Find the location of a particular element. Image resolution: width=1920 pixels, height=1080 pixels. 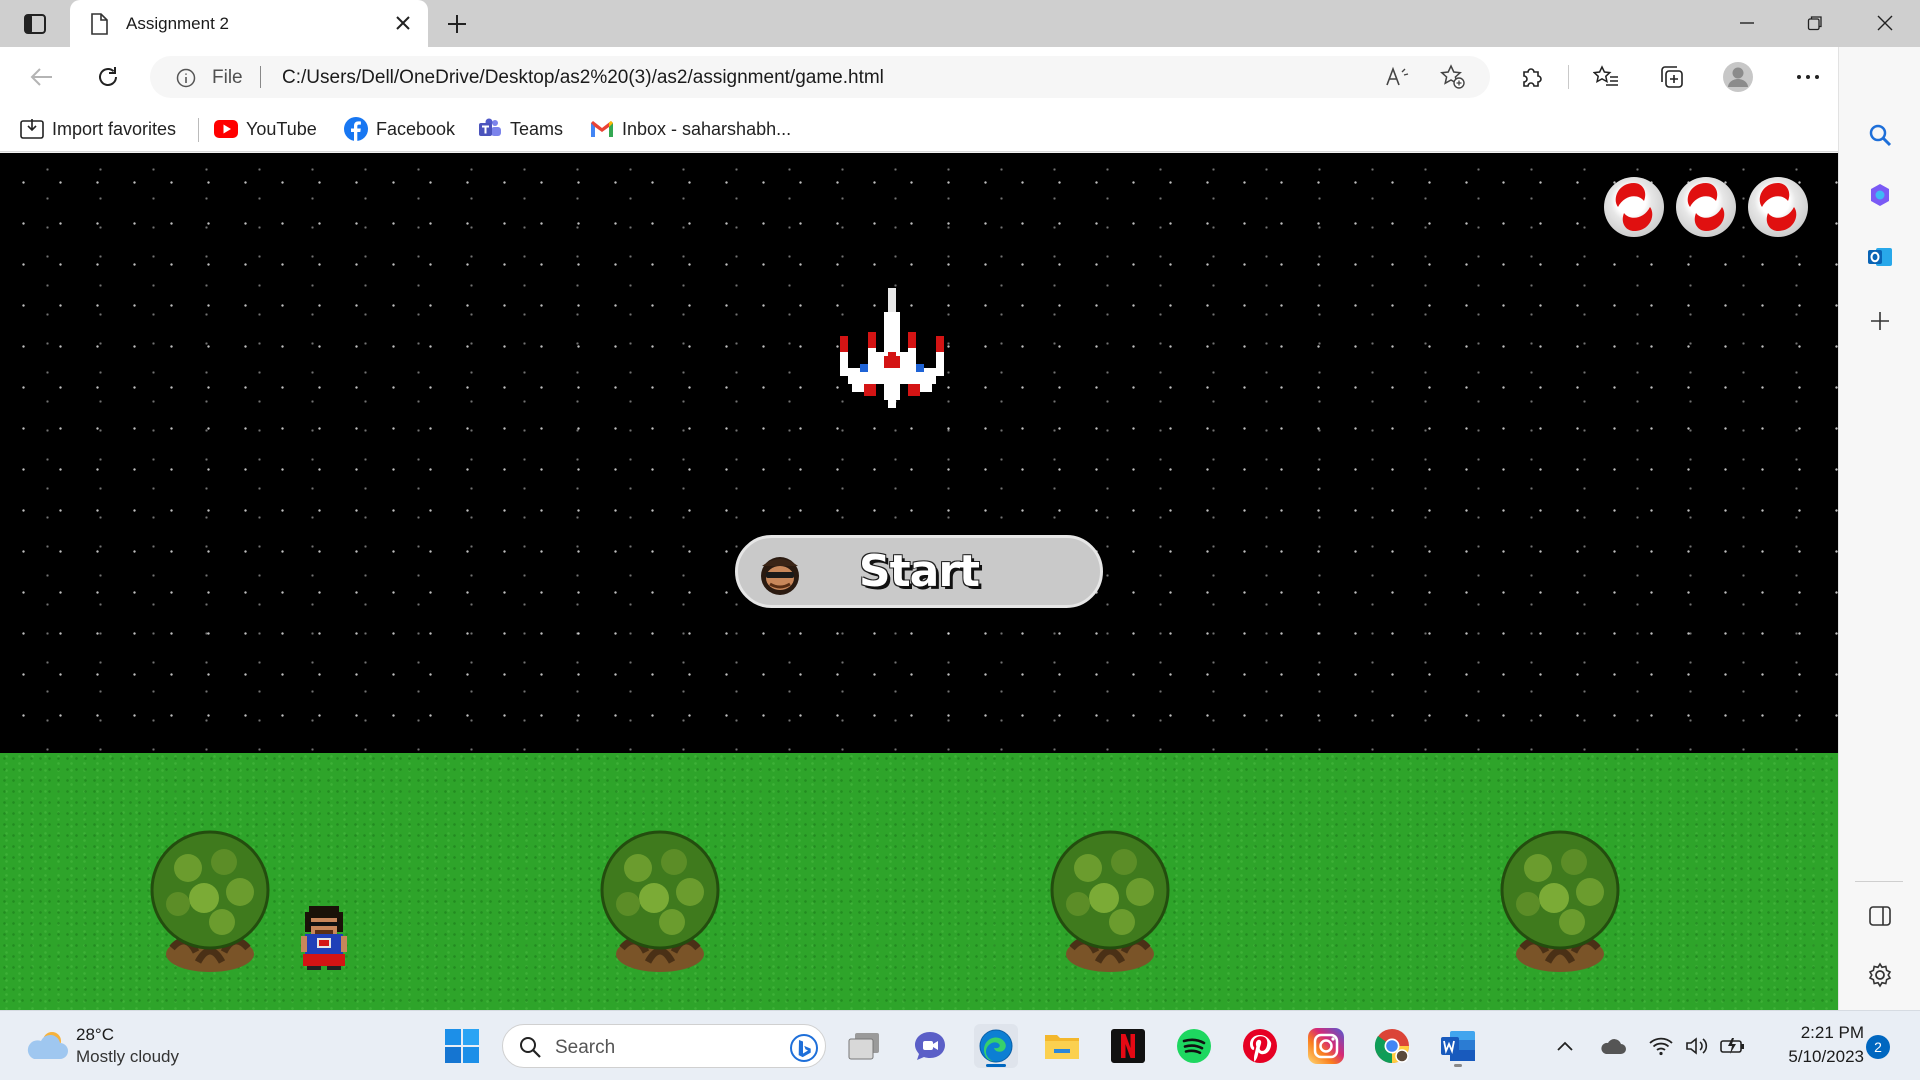

netflix-app is located at coordinates (1128, 1046).